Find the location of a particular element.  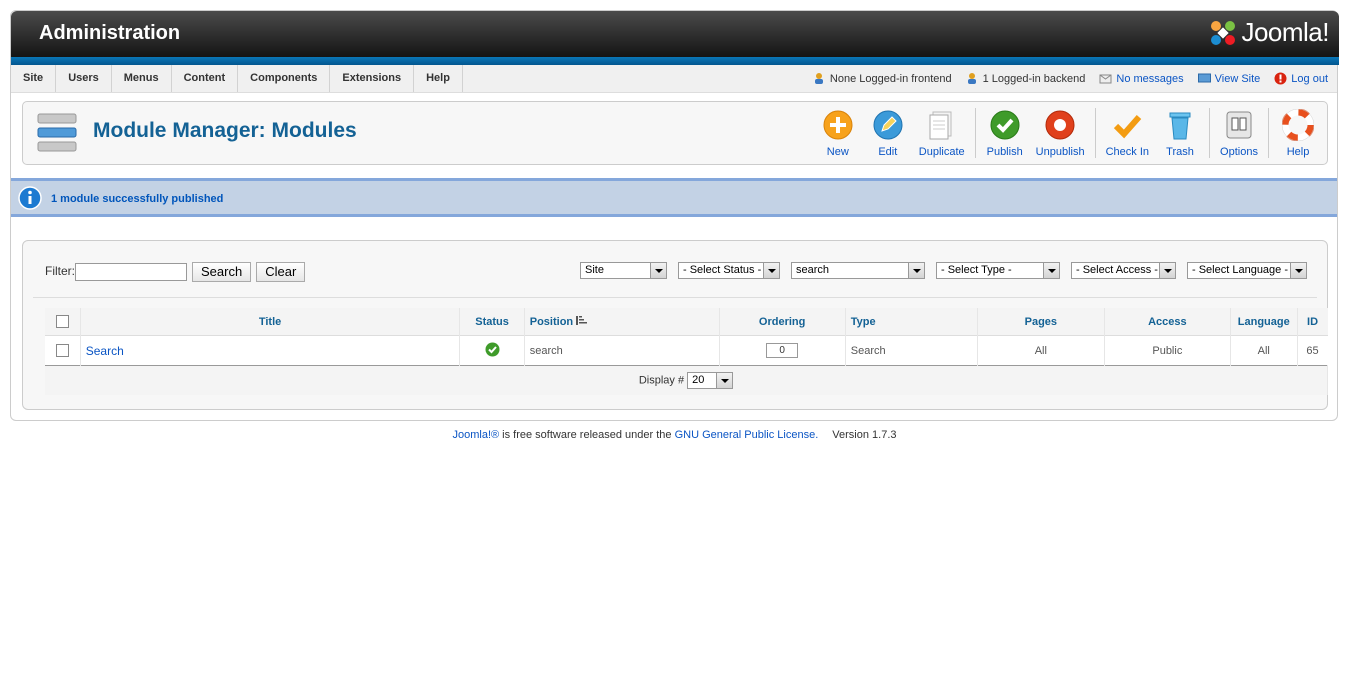

message-text: 1 module successfully published is located at coordinates (137, 199).